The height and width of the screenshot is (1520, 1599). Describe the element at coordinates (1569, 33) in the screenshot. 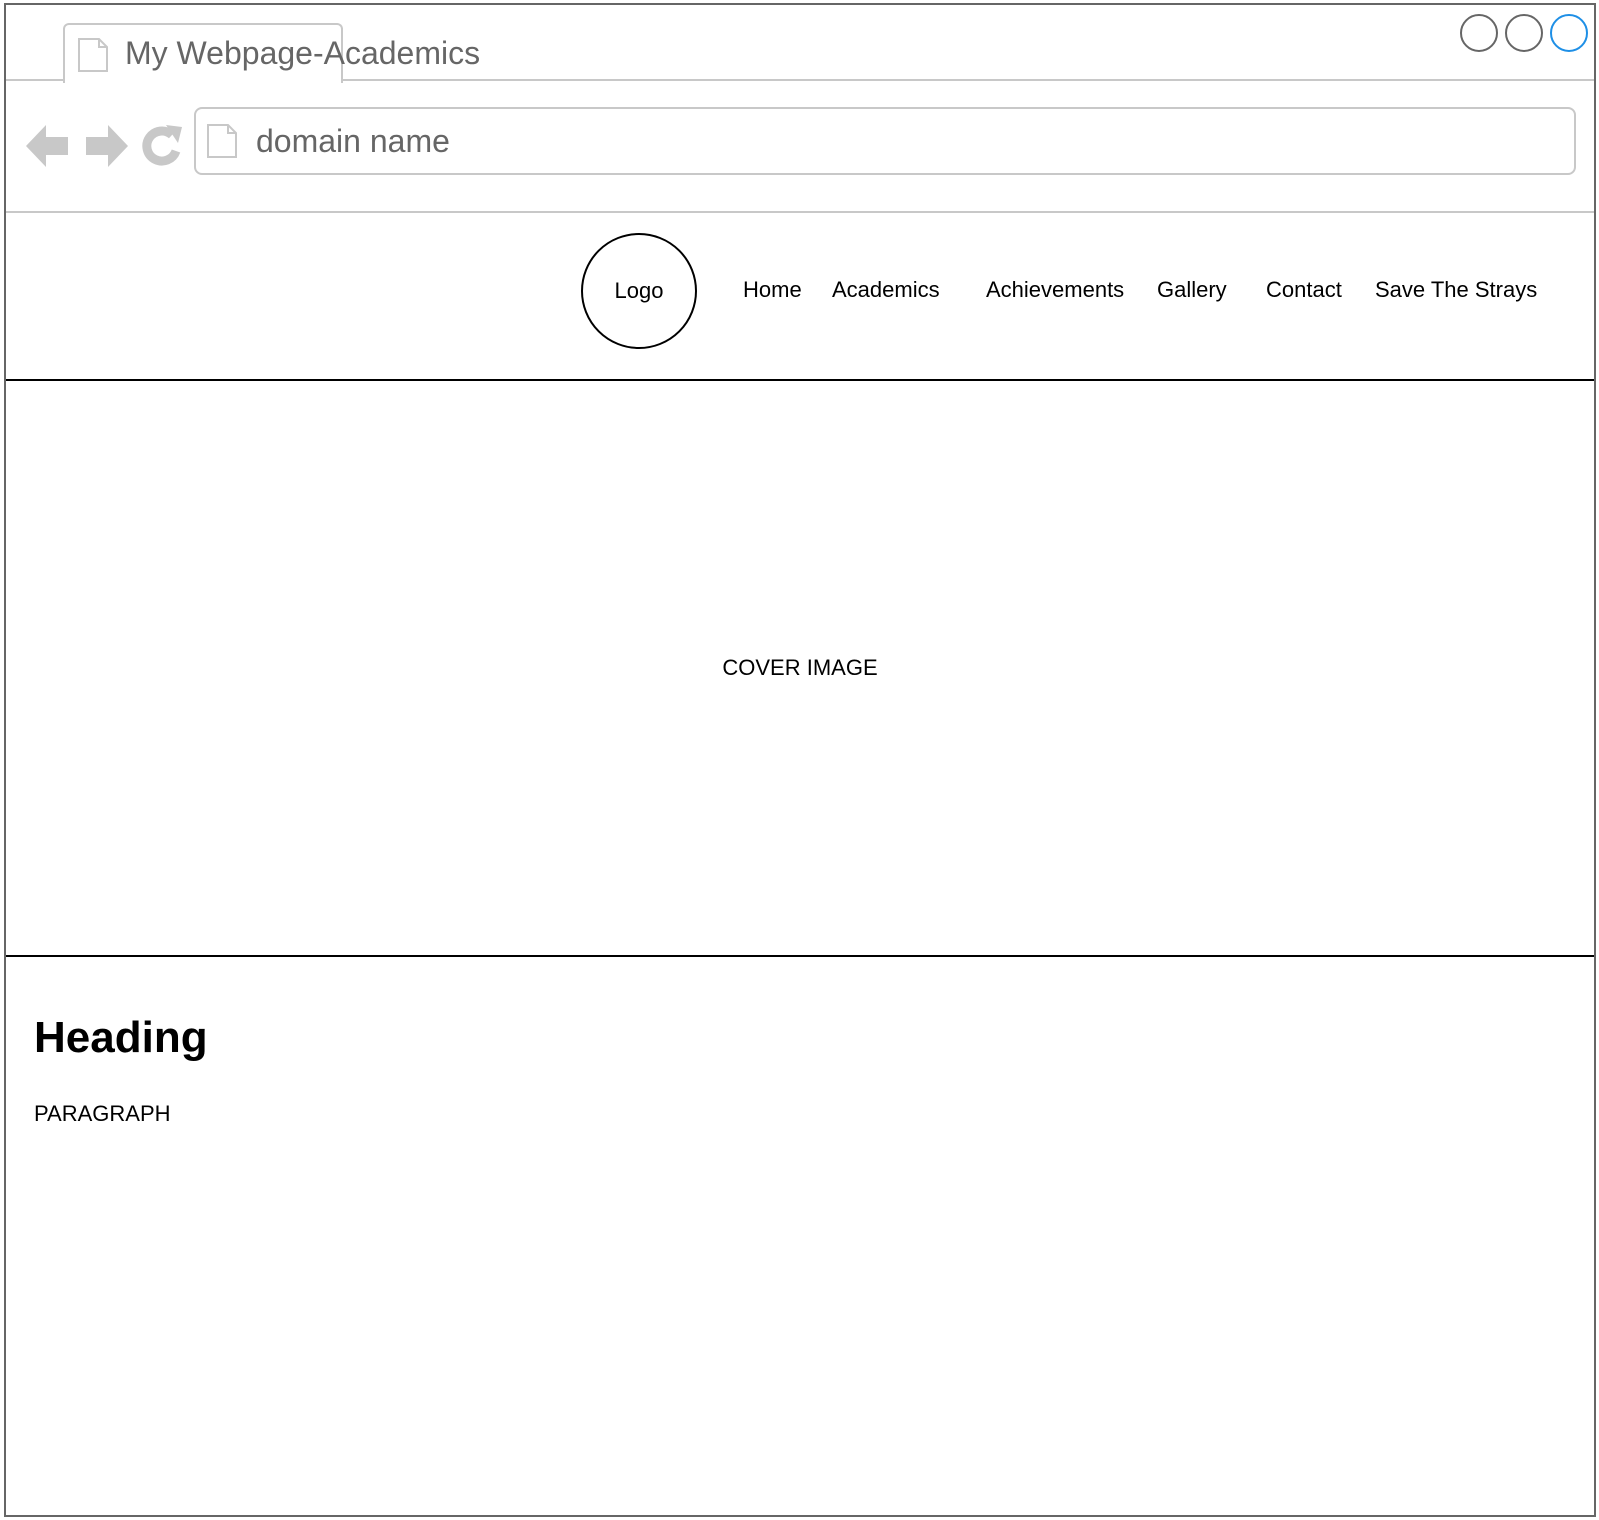

I see `close-button` at that location.